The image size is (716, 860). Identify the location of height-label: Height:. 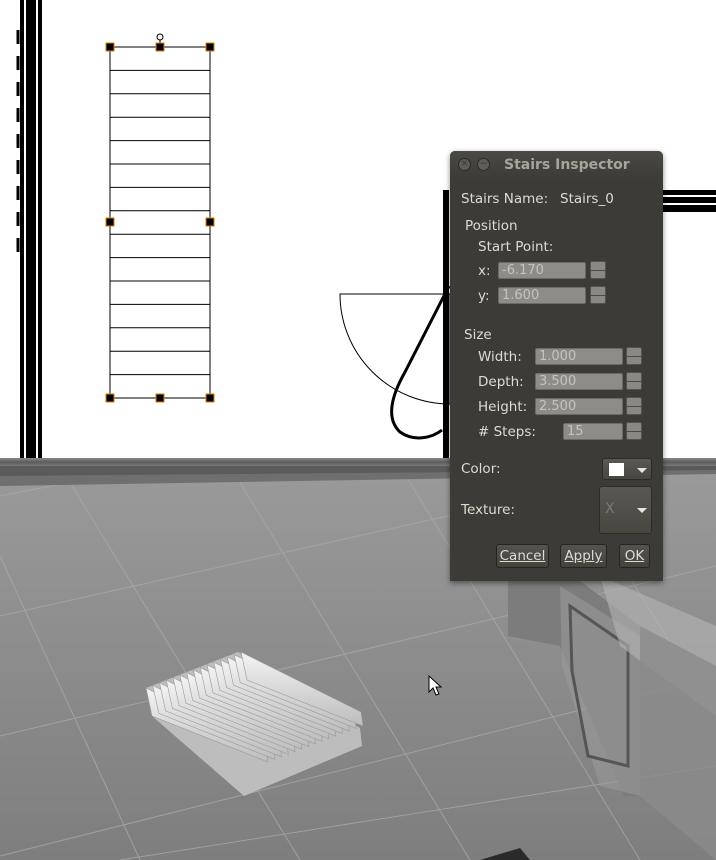
(503, 407).